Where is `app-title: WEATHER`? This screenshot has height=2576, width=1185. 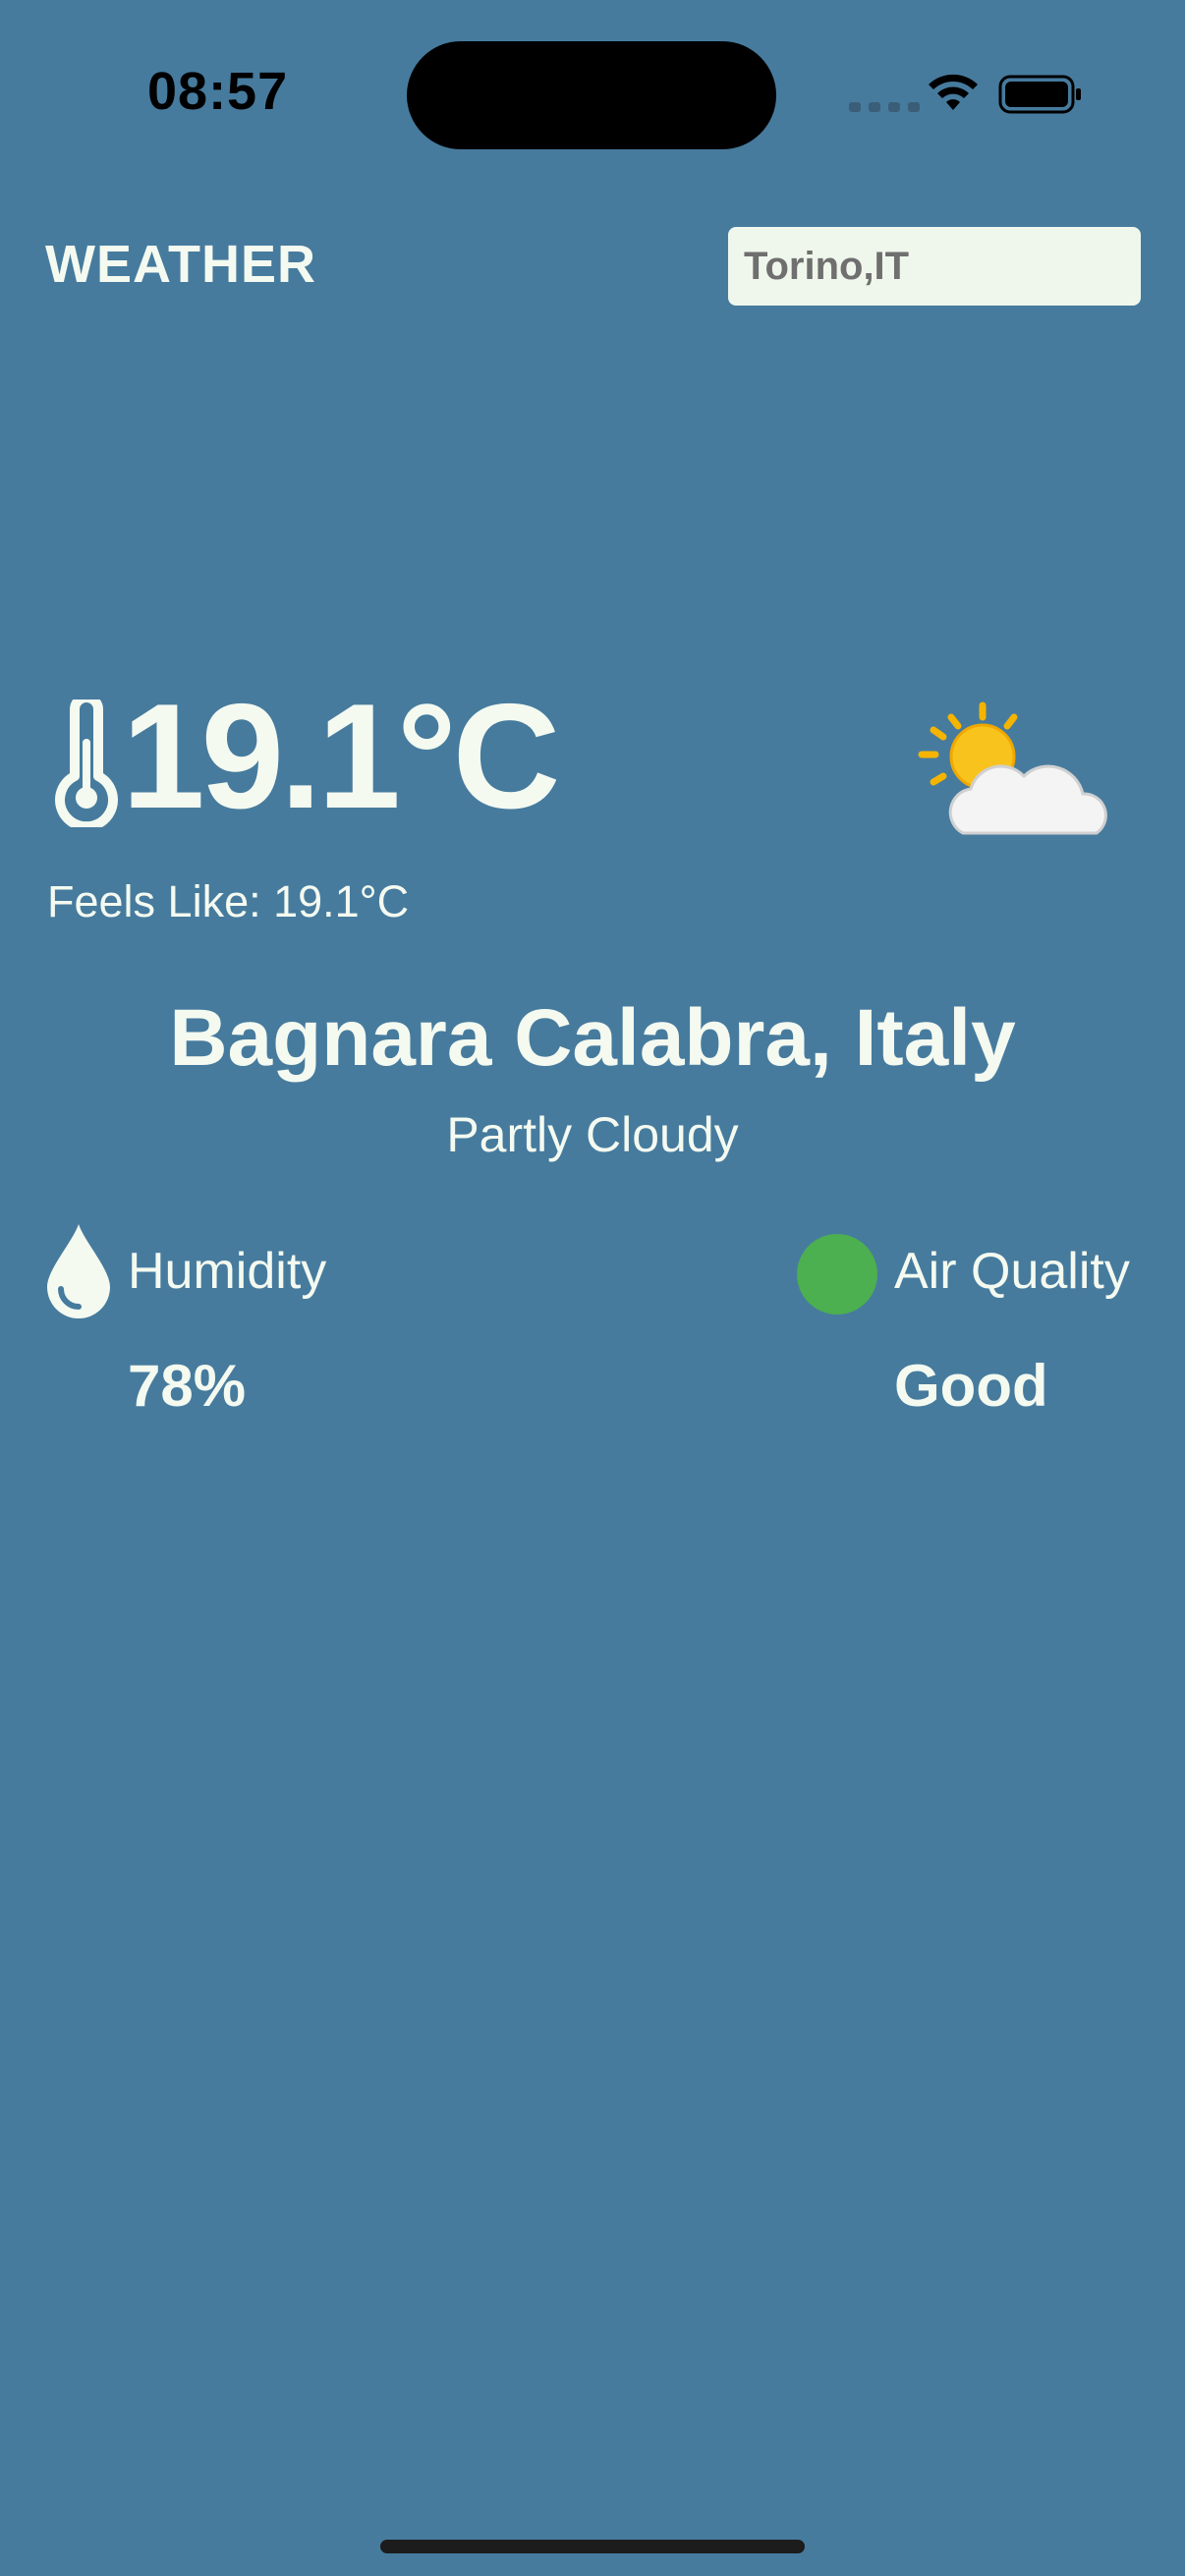
app-title: WEATHER is located at coordinates (181, 264).